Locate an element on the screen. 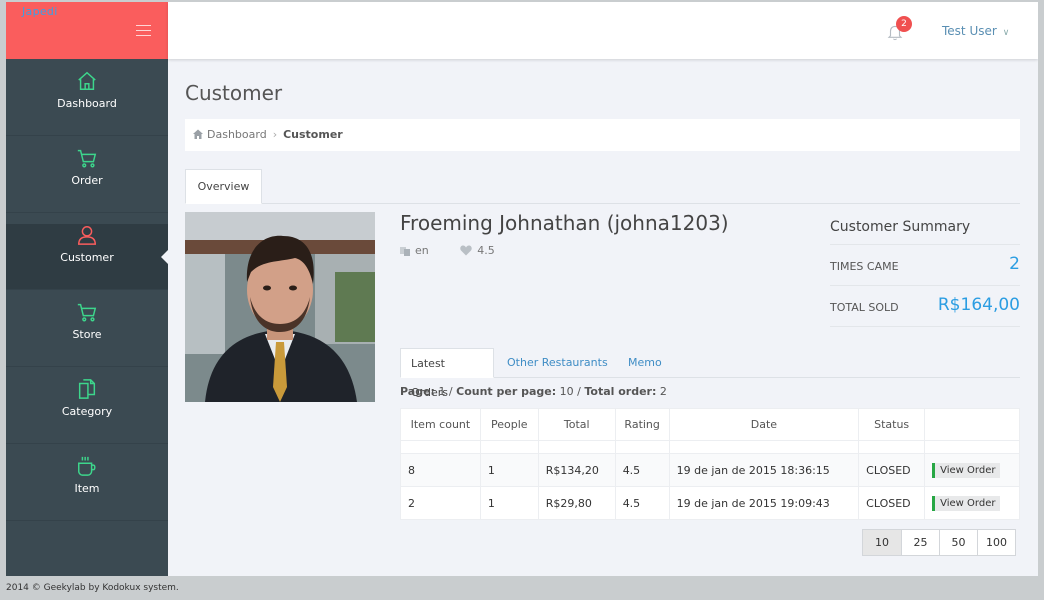  cup-icon is located at coordinates (87, 466).